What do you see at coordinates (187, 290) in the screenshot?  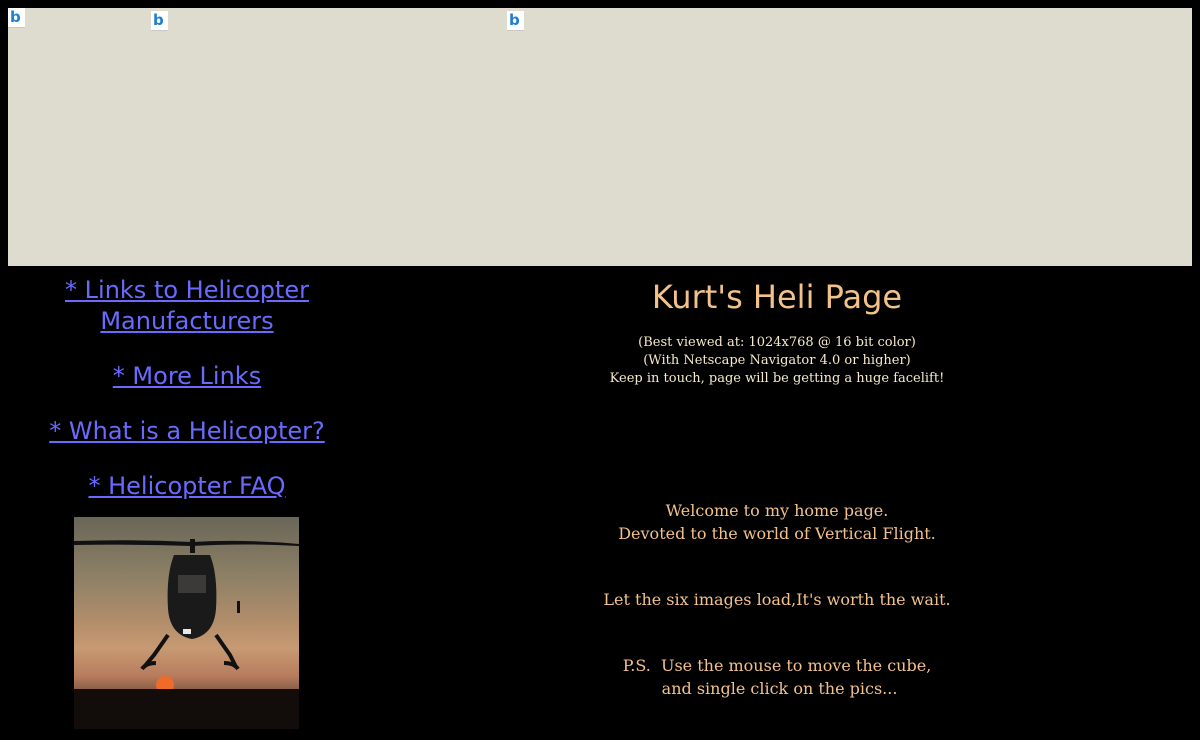 I see `link-line: * Links to Helicopter` at bounding box center [187, 290].